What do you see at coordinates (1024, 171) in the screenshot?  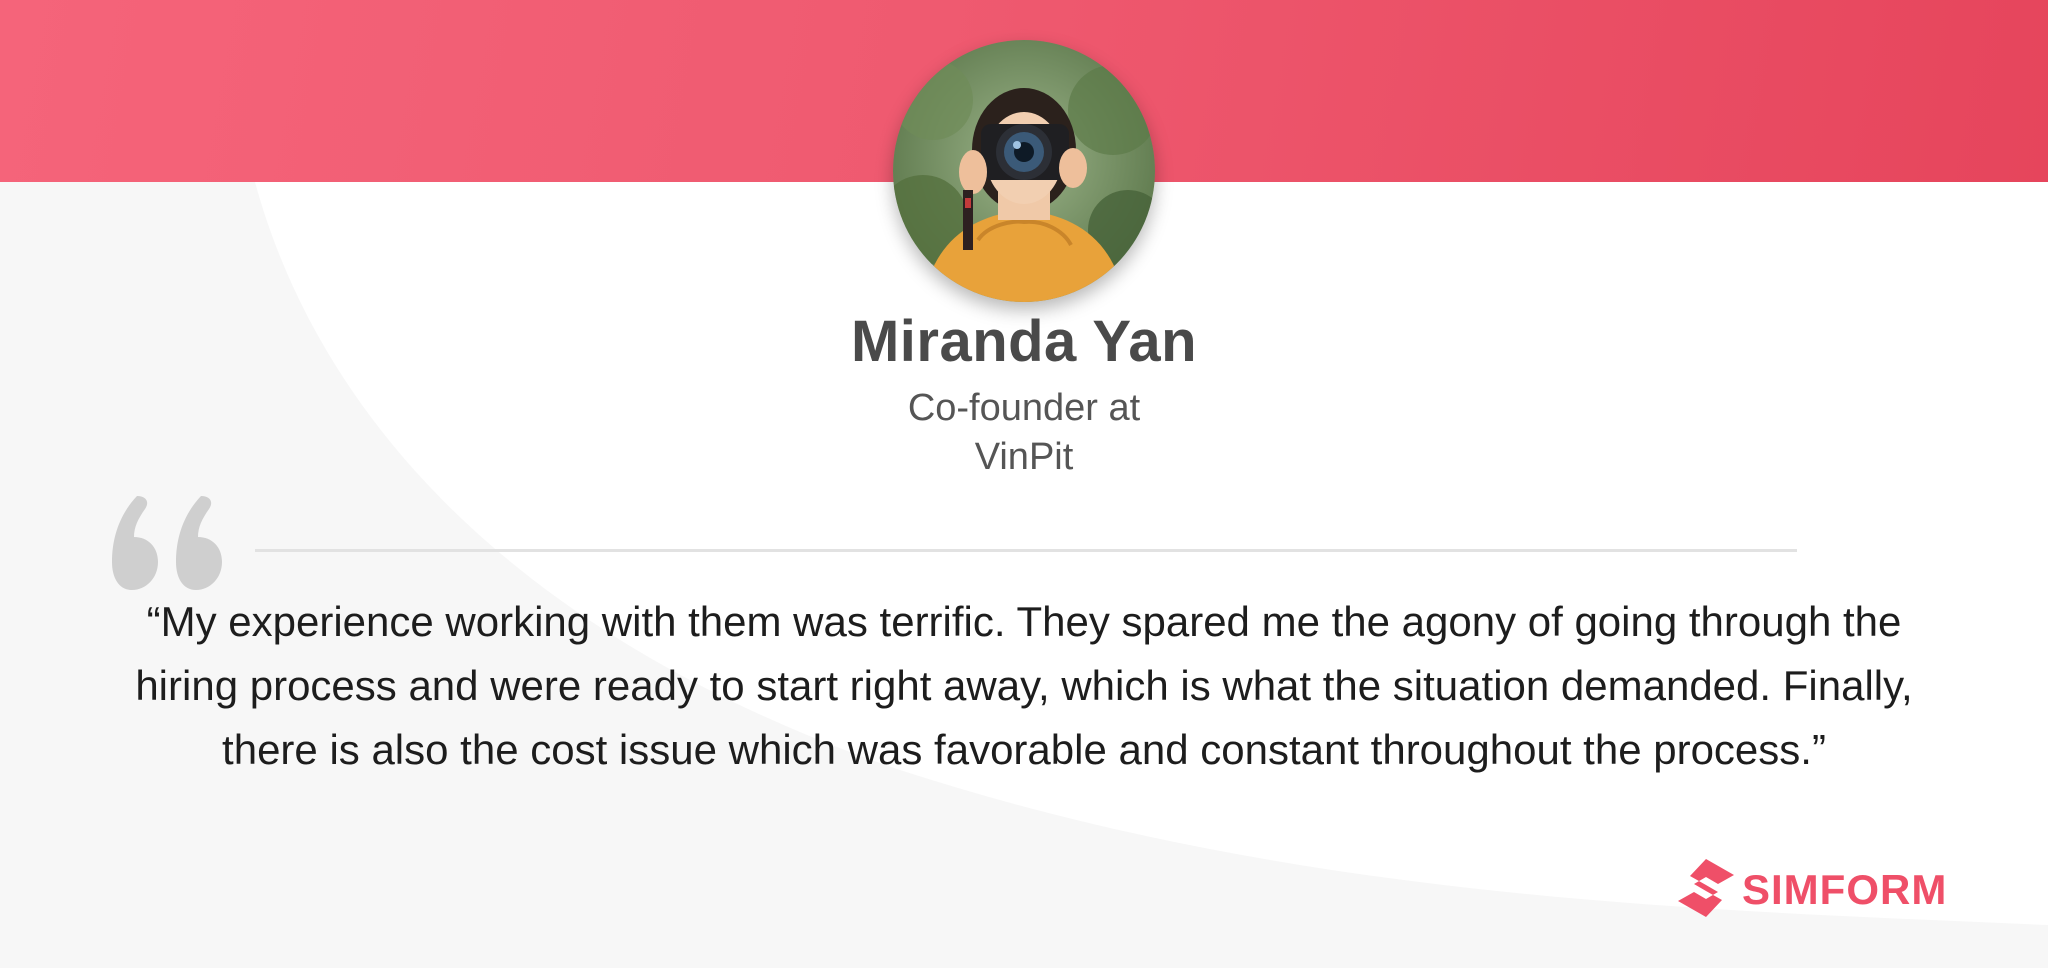 I see `avatar` at bounding box center [1024, 171].